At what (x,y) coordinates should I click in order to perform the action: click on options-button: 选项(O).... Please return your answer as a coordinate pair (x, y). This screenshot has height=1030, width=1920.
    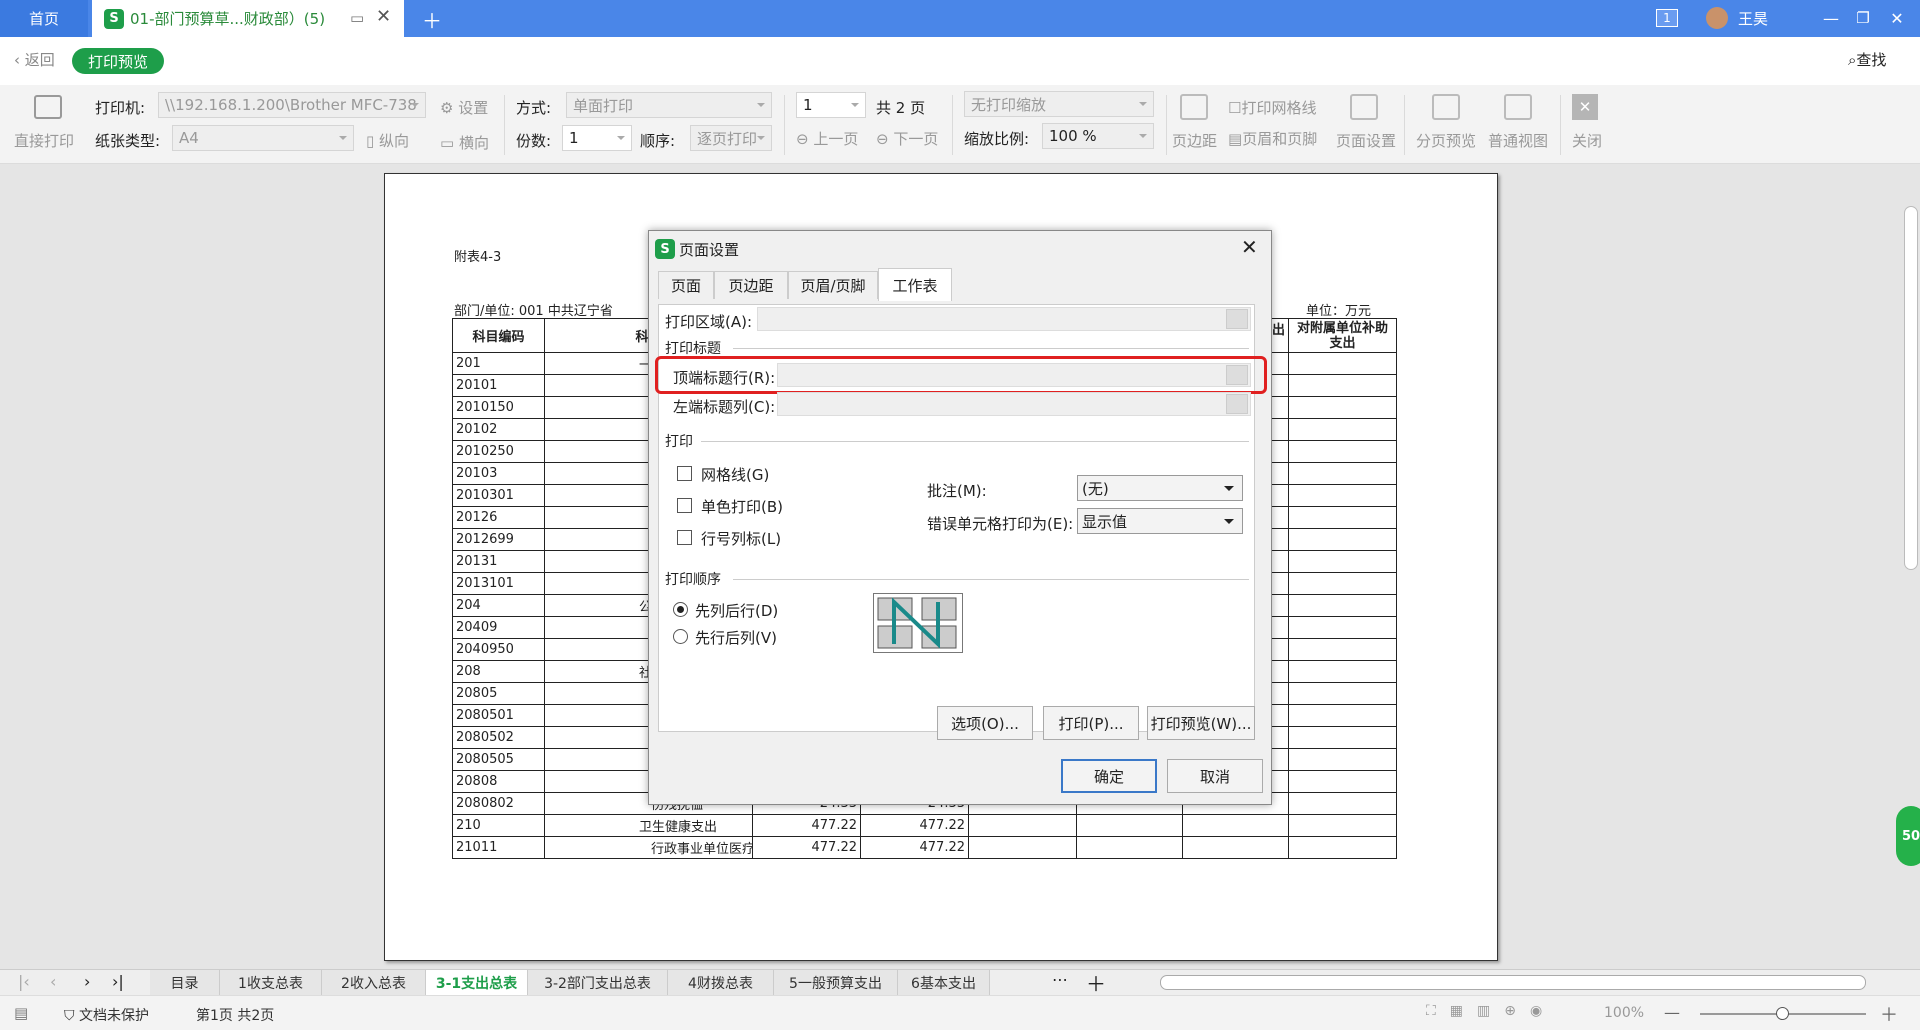
    Looking at the image, I should click on (985, 723).